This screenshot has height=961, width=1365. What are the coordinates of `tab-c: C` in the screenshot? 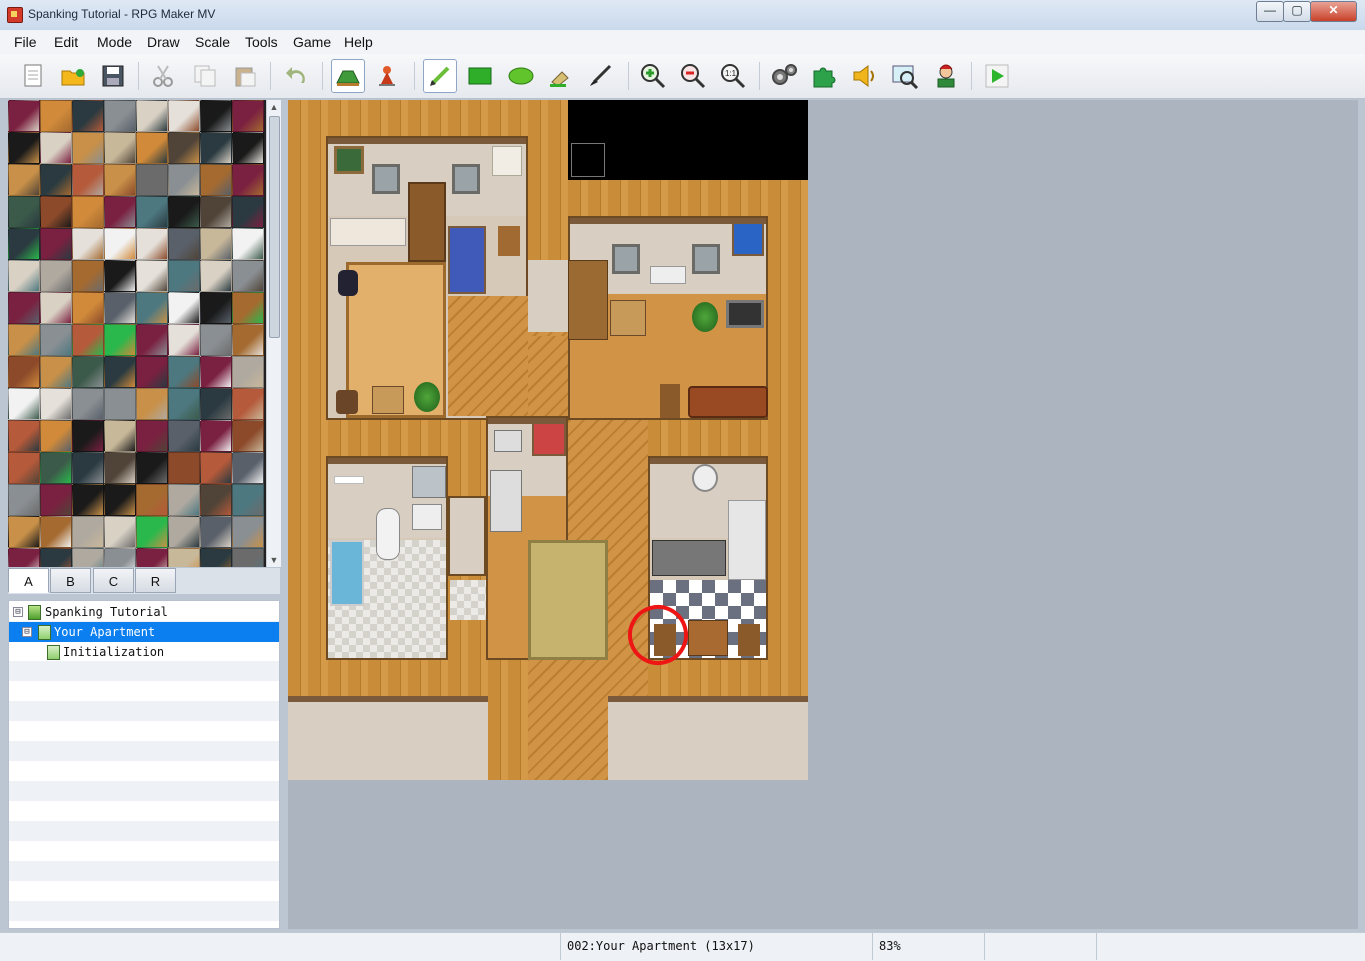 It's located at (113, 580).